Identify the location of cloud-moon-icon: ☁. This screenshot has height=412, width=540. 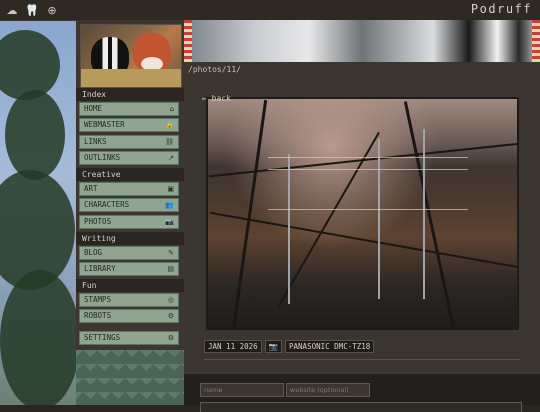
(12, 10).